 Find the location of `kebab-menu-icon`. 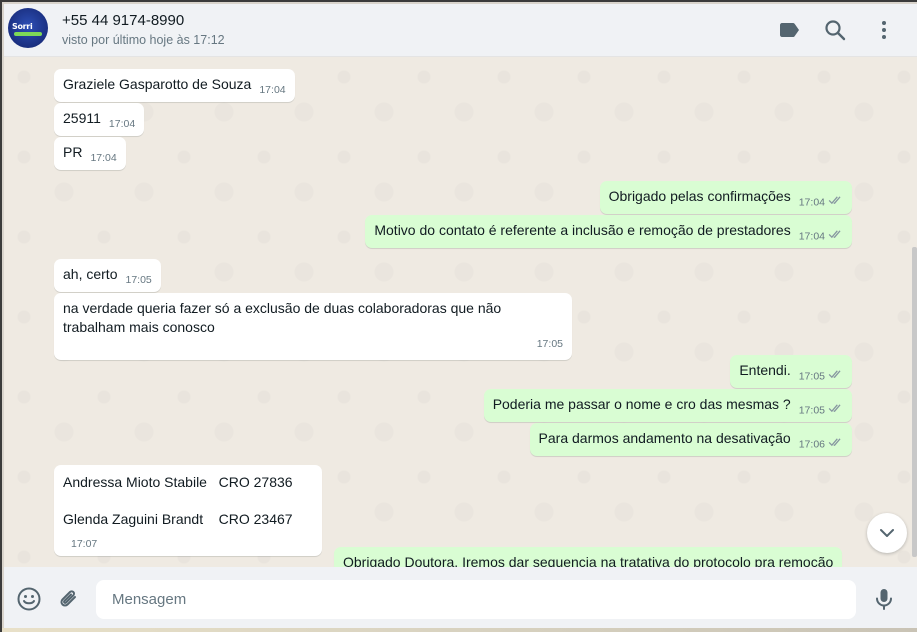

kebab-menu-icon is located at coordinates (884, 30).